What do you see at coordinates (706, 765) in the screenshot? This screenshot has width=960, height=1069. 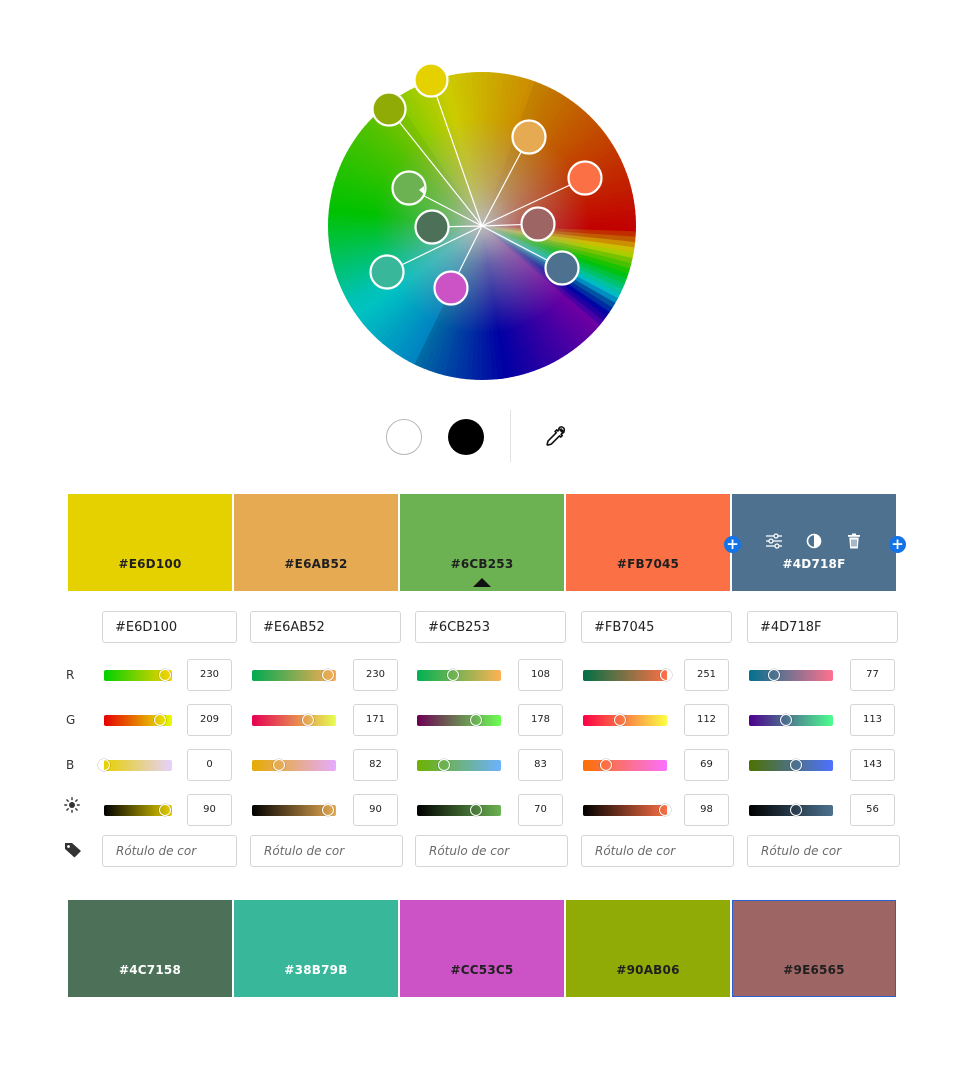 I see `blue-value-box: 69` at bounding box center [706, 765].